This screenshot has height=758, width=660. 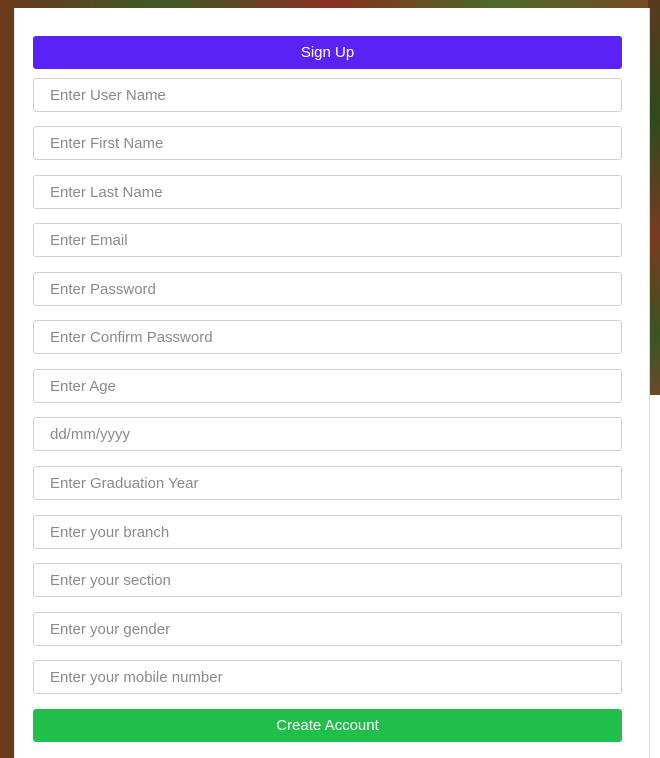 I want to click on section-input, so click(x=327, y=580).